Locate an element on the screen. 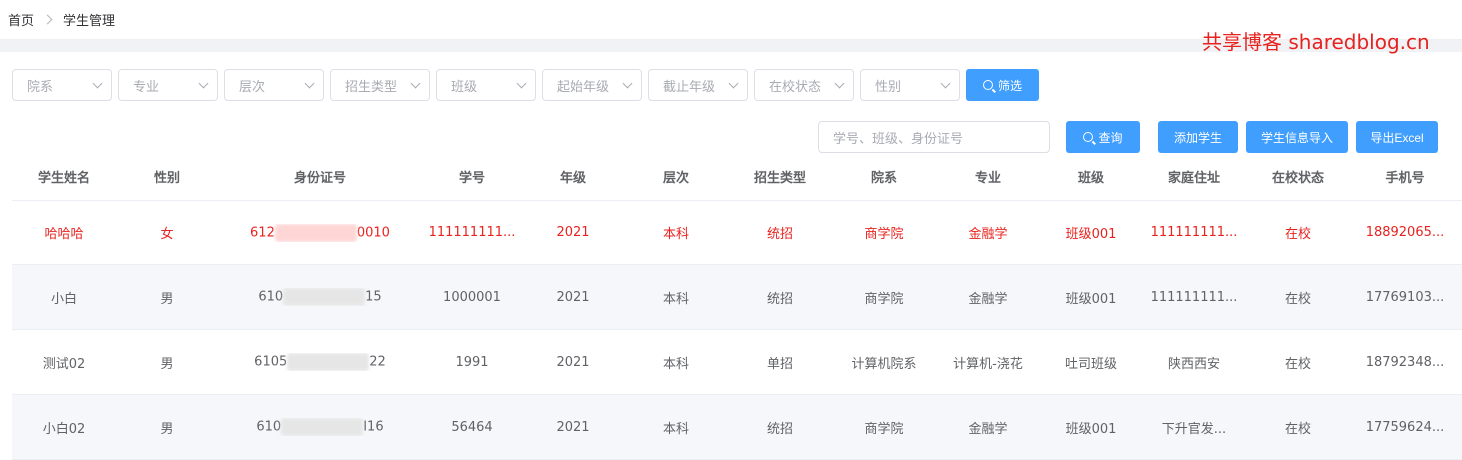 This screenshot has height=460, width=1462. column-header: 家庭住址 is located at coordinates (1193, 178).